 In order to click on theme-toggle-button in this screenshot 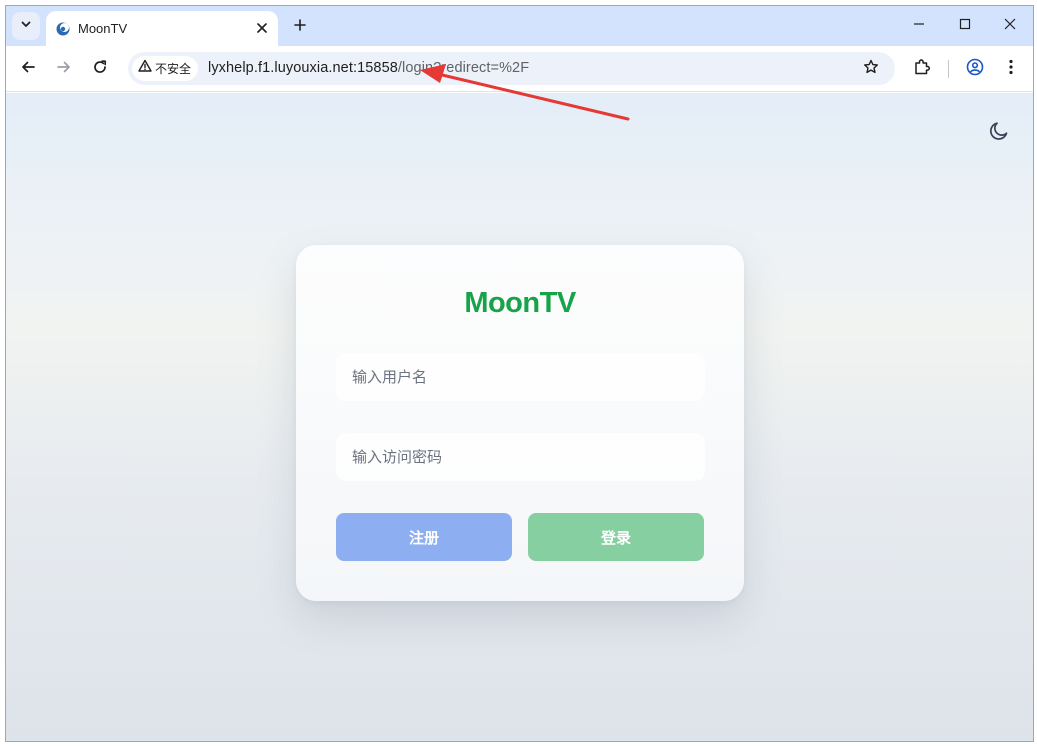, I will do `click(999, 133)`.